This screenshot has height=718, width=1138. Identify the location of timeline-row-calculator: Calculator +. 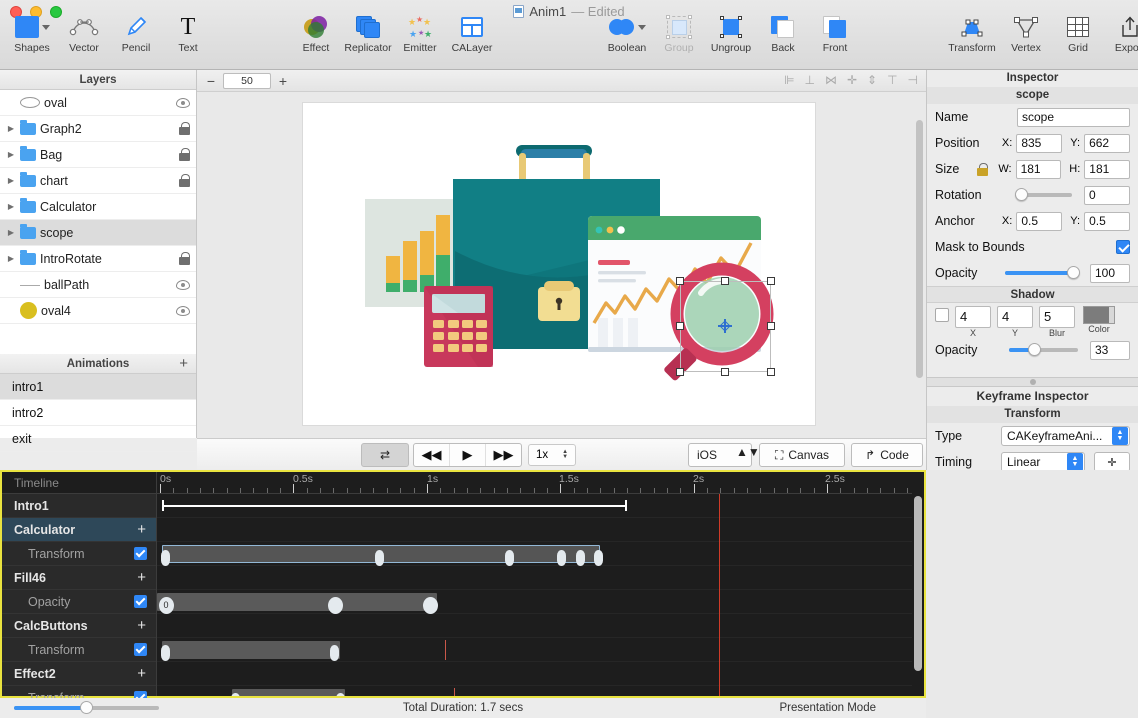
(79, 530).